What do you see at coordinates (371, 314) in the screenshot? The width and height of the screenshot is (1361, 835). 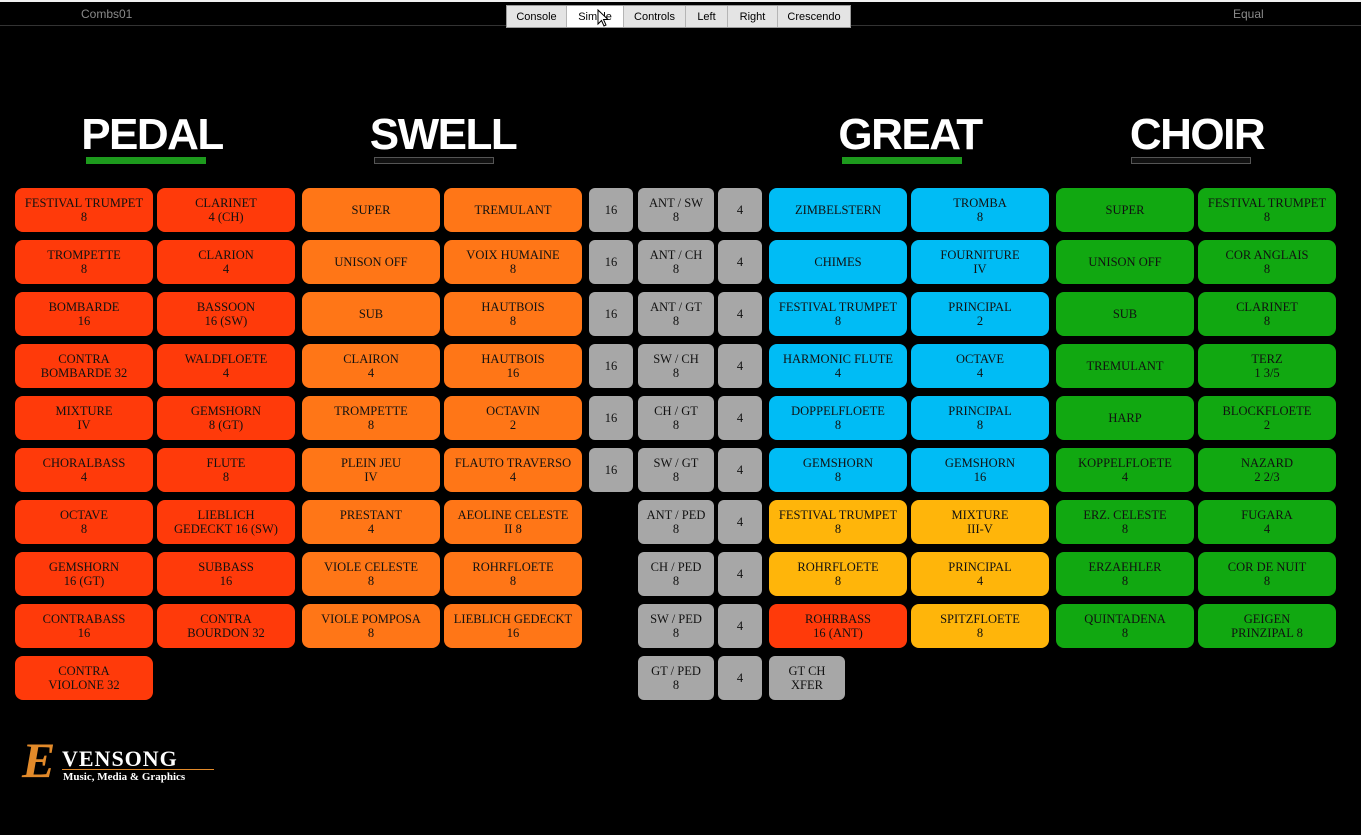 I see `swell-stop-col1-3: SUB` at bounding box center [371, 314].